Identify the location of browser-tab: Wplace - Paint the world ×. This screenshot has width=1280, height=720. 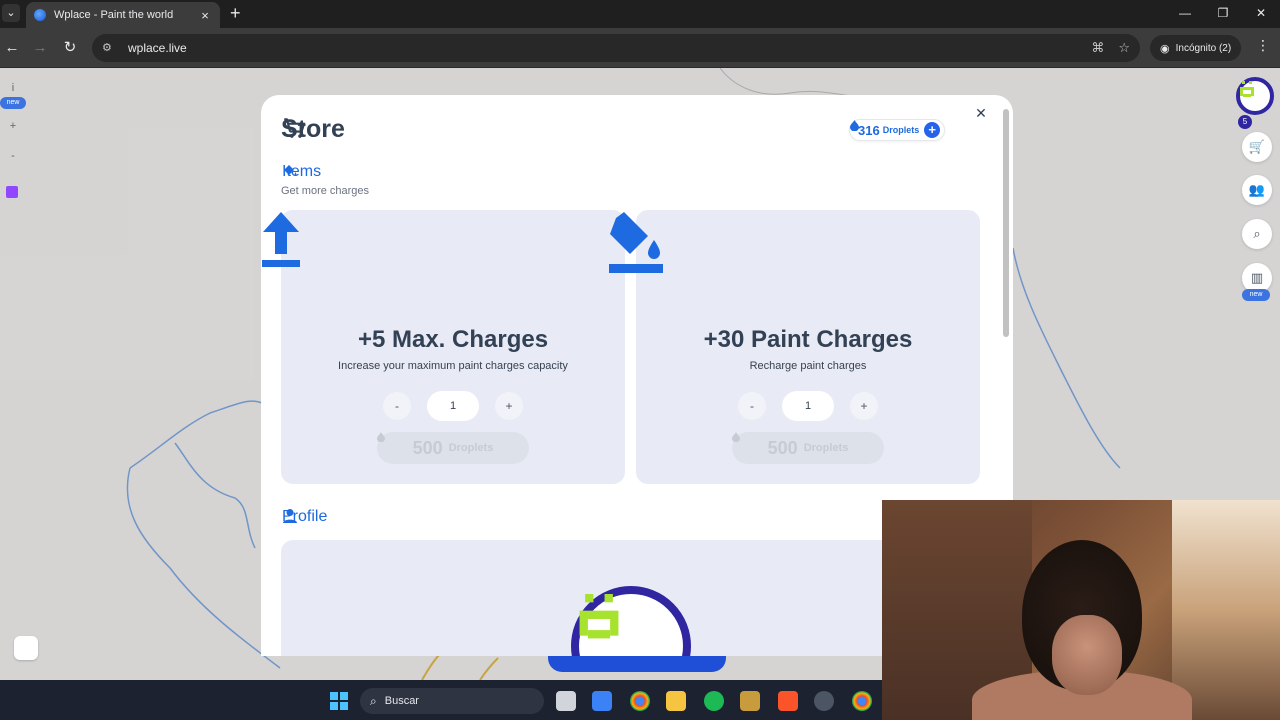
(123, 15).